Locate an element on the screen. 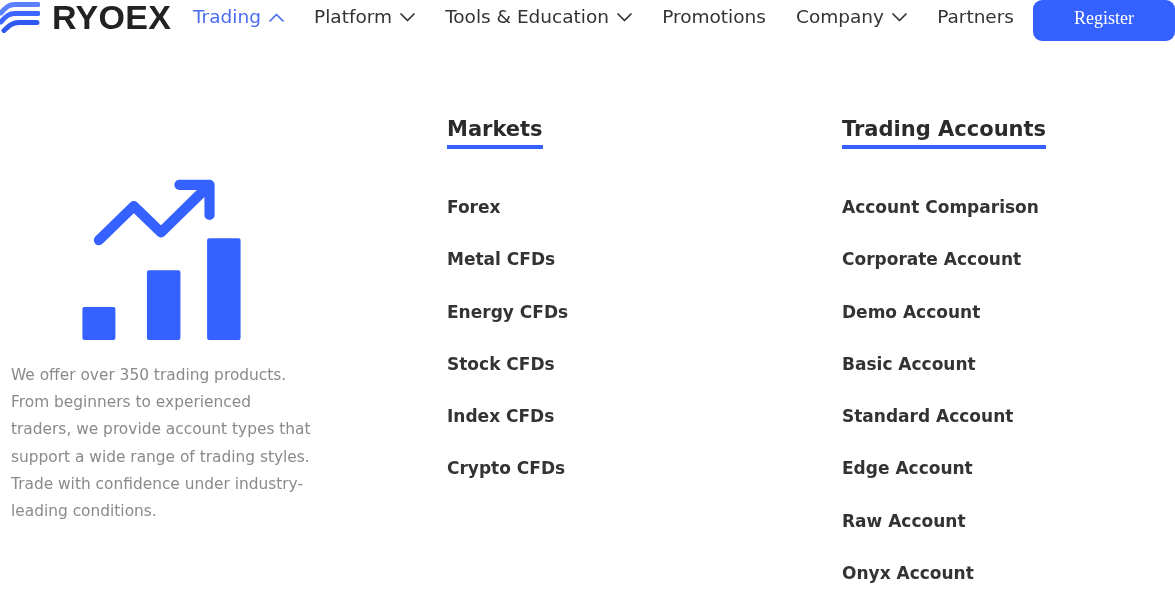 The height and width of the screenshot is (600, 1175). nav-link: Platform is located at coordinates (365, 17).